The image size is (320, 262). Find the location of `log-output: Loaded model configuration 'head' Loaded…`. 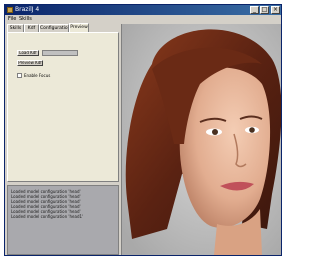

log-output: Loaded model configuration 'head' Loaded… is located at coordinates (63, 220).